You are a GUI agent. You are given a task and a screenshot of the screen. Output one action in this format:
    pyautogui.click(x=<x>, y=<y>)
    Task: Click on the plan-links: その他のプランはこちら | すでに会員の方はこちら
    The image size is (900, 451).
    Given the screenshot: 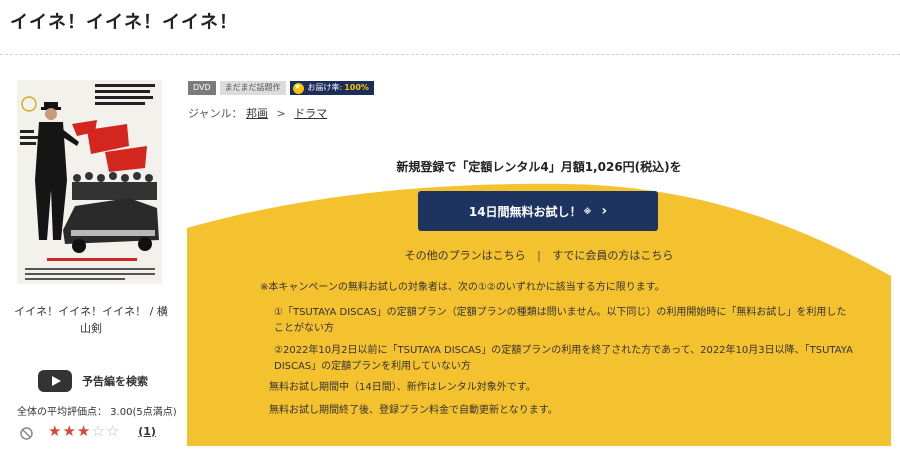 What is the action you would take?
    pyautogui.click(x=539, y=255)
    